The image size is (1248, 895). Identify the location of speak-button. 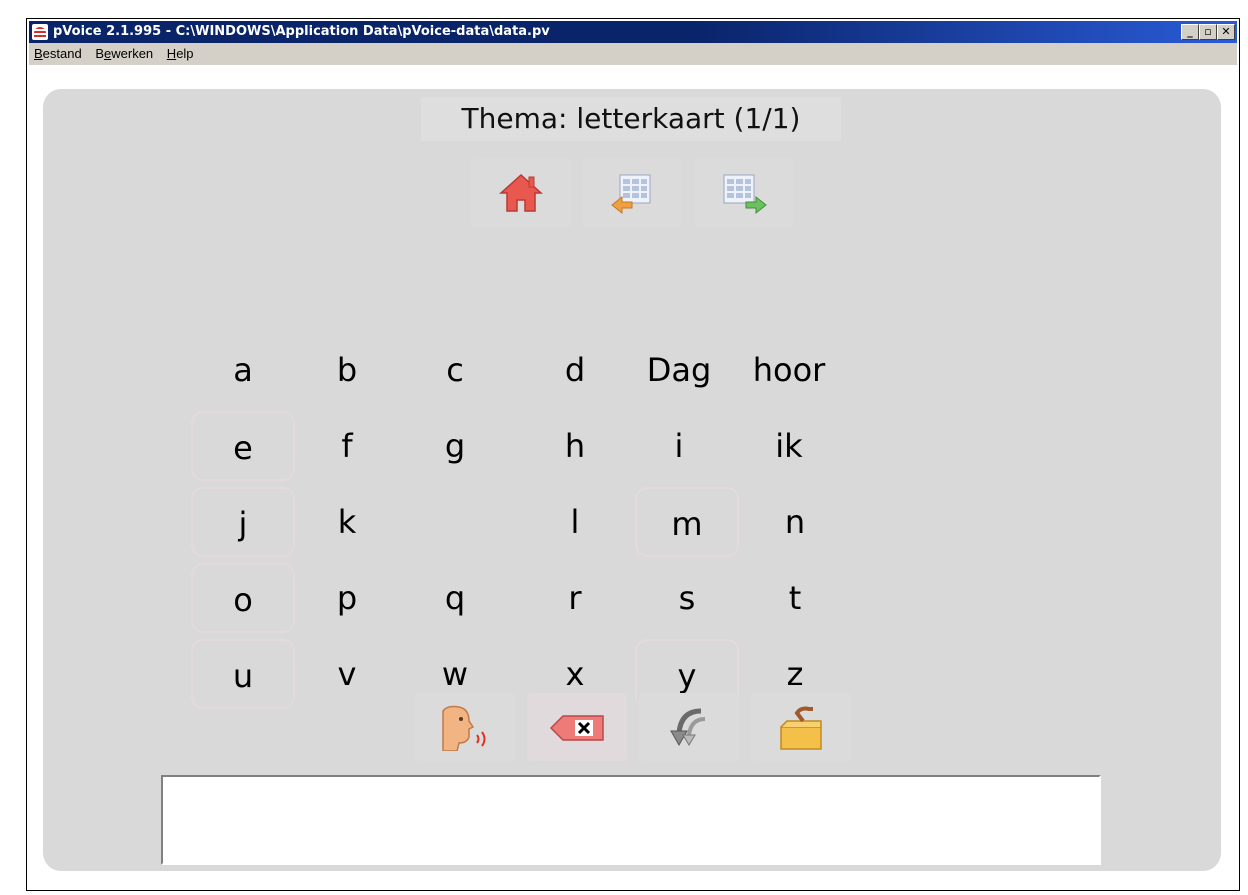
(465, 727).